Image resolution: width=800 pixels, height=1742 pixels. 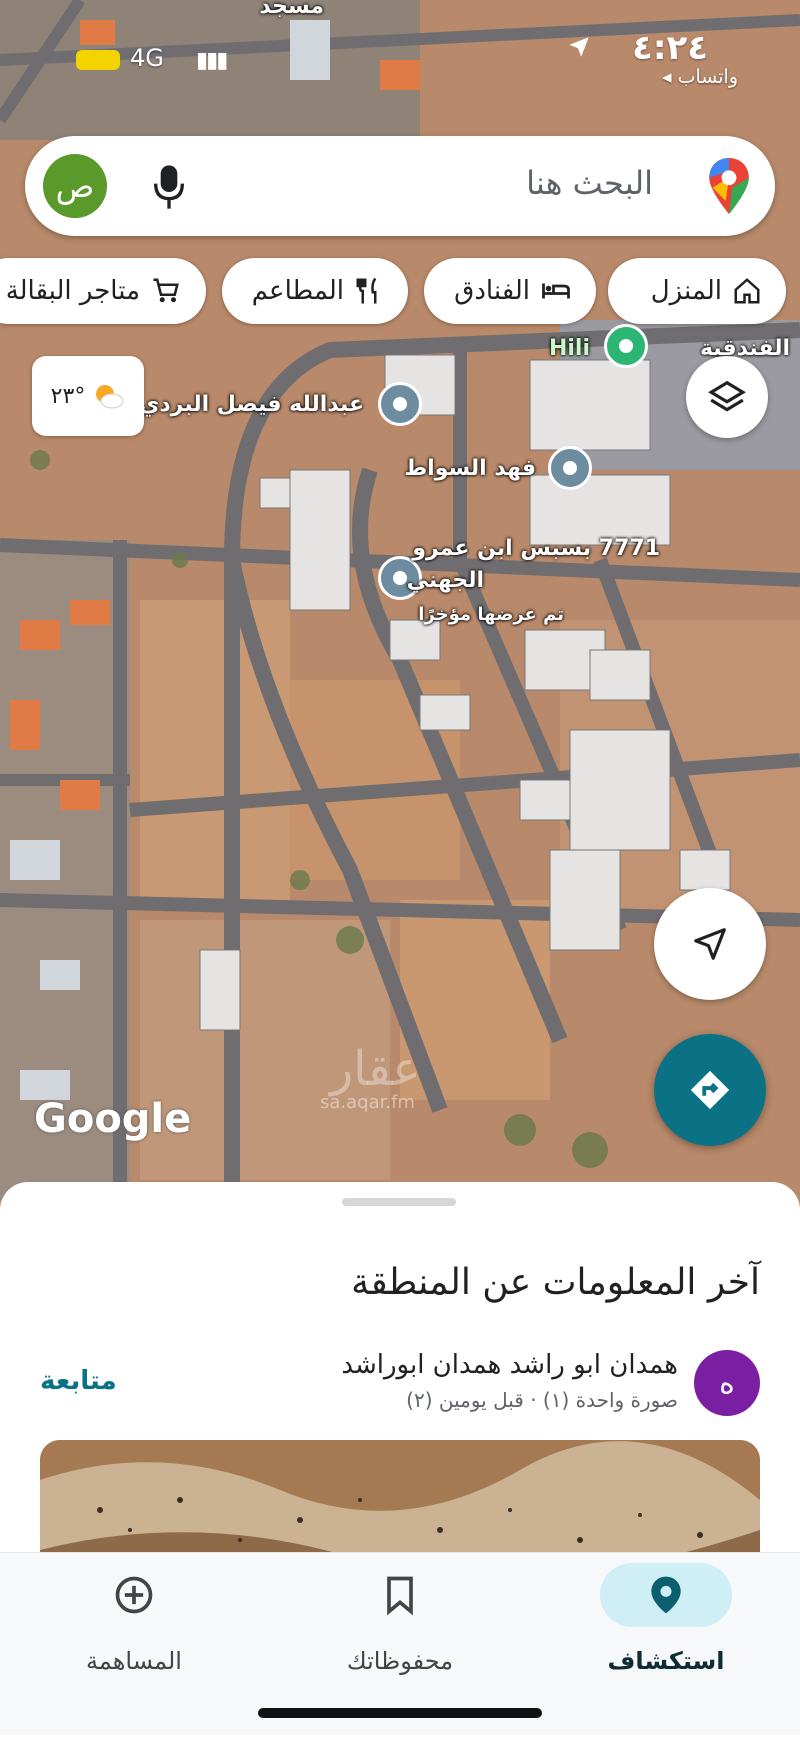 I want to click on layers-icon, so click(x=727, y=396).